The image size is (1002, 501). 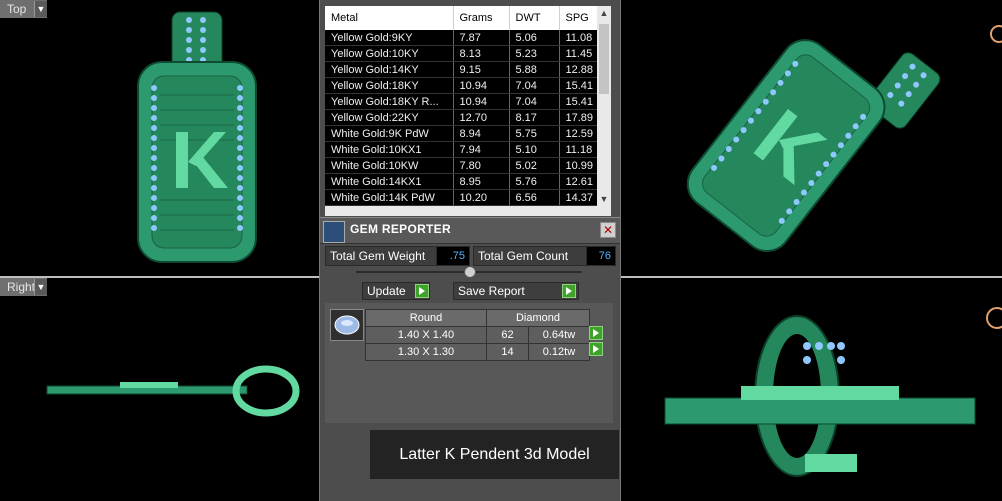 I want to click on table-row: White Gold:10KW 7.80 5.02 10.99, so click(x=466, y=165).